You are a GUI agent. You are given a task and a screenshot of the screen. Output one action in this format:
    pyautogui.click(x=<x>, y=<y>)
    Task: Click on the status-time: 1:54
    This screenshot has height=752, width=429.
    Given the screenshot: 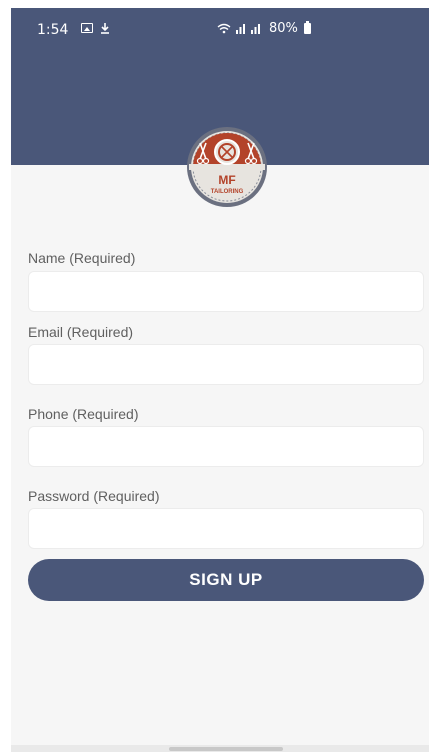 What is the action you would take?
    pyautogui.click(x=53, y=30)
    